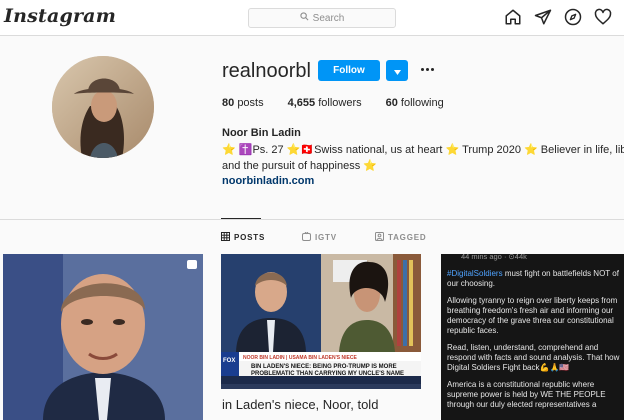 The height and width of the screenshot is (420, 624). I want to click on svg-text: FOX, so click(229, 361).